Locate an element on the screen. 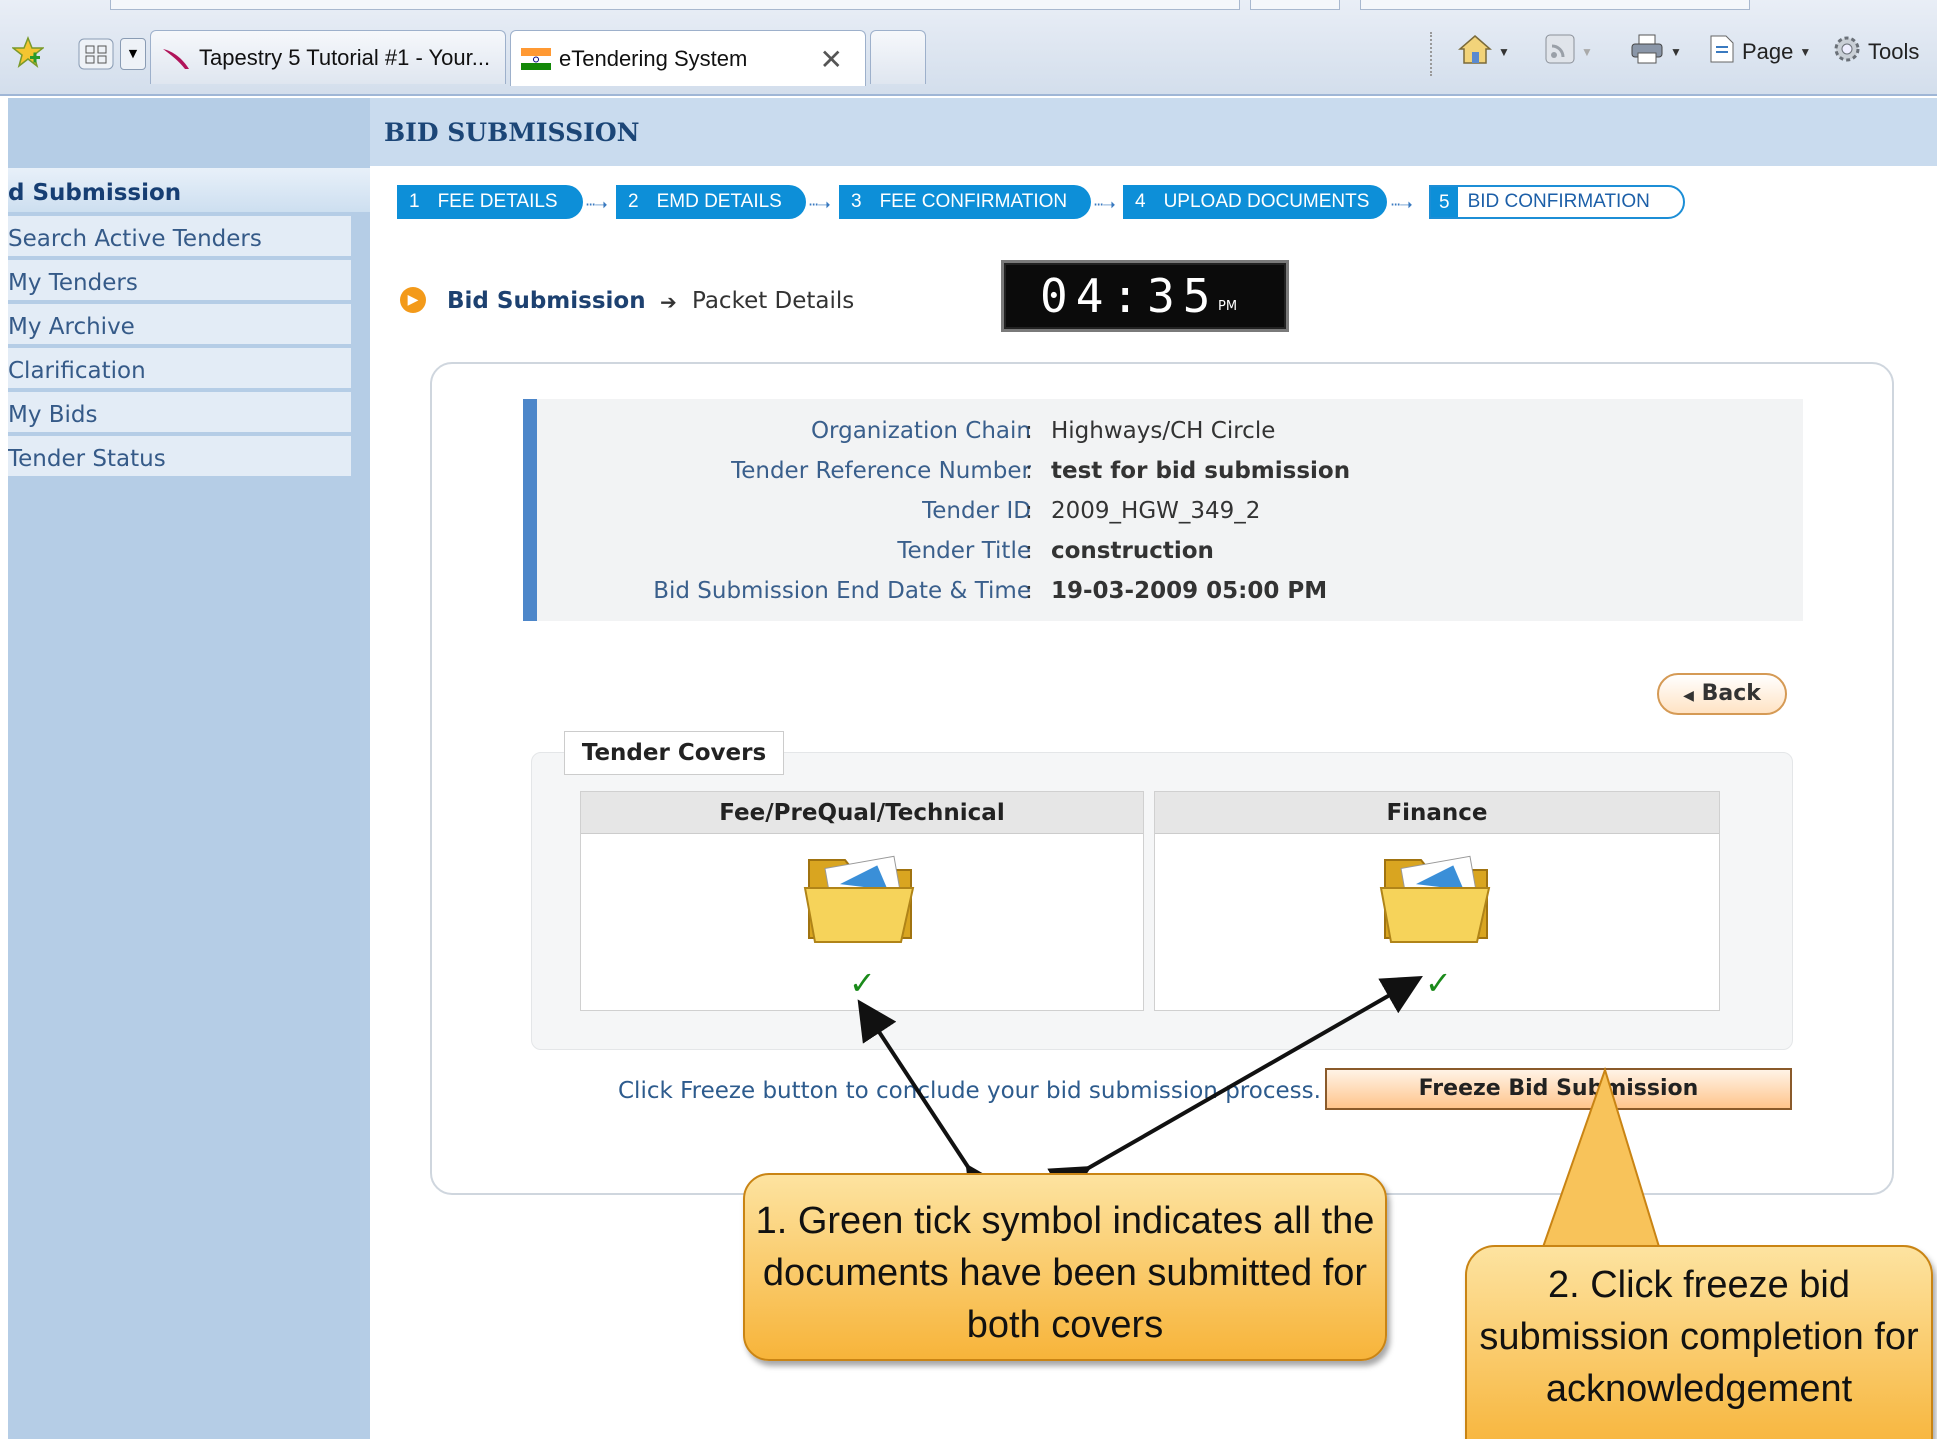 Image resolution: width=1937 pixels, height=1439 pixels. breadcrumb-next: Packet Details is located at coordinates (773, 301).